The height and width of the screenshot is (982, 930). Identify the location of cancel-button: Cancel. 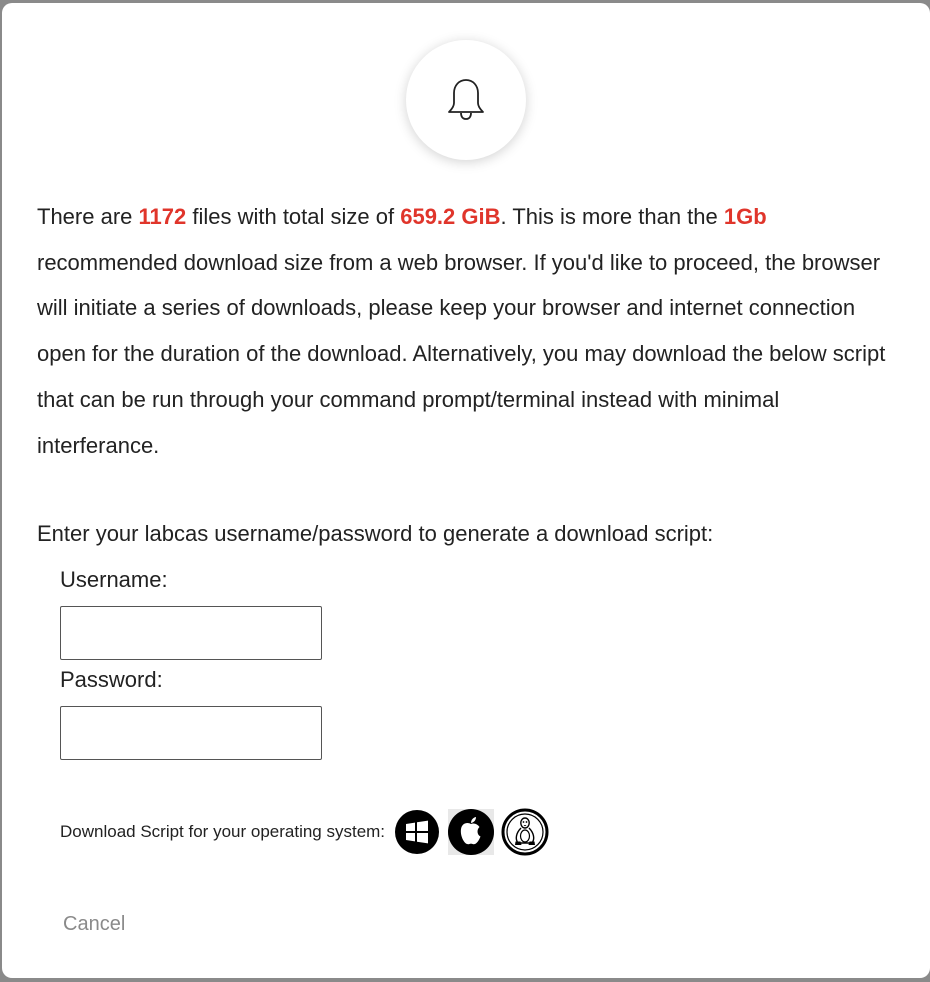
(94, 924).